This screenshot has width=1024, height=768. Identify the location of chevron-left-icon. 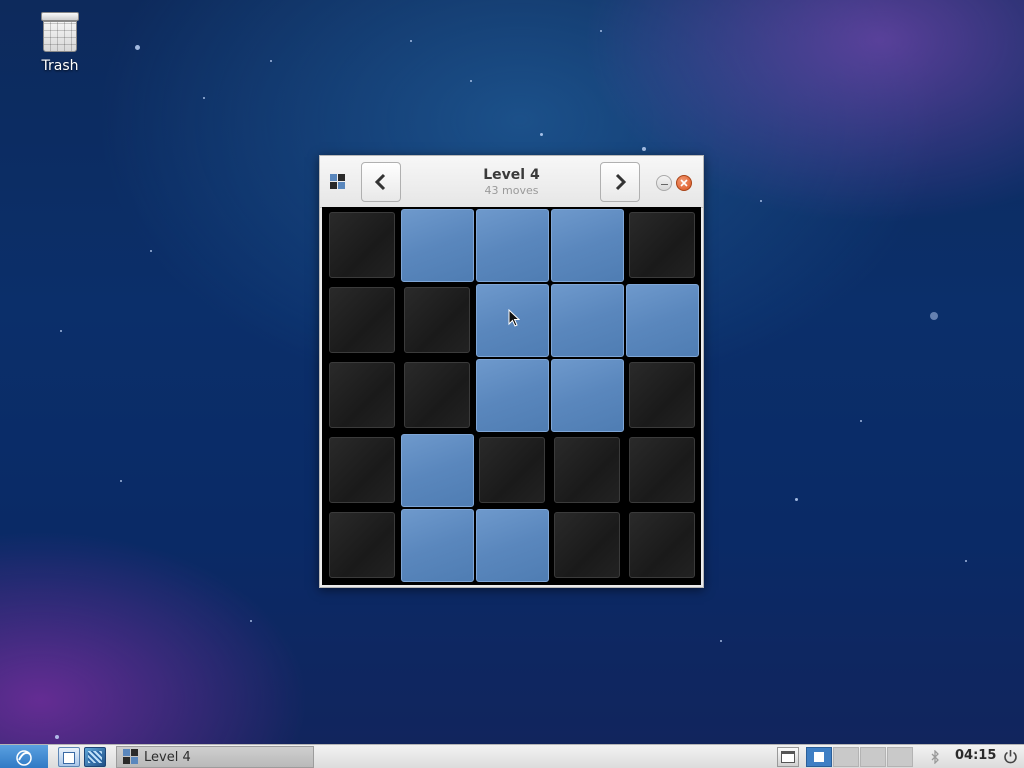
(380, 182).